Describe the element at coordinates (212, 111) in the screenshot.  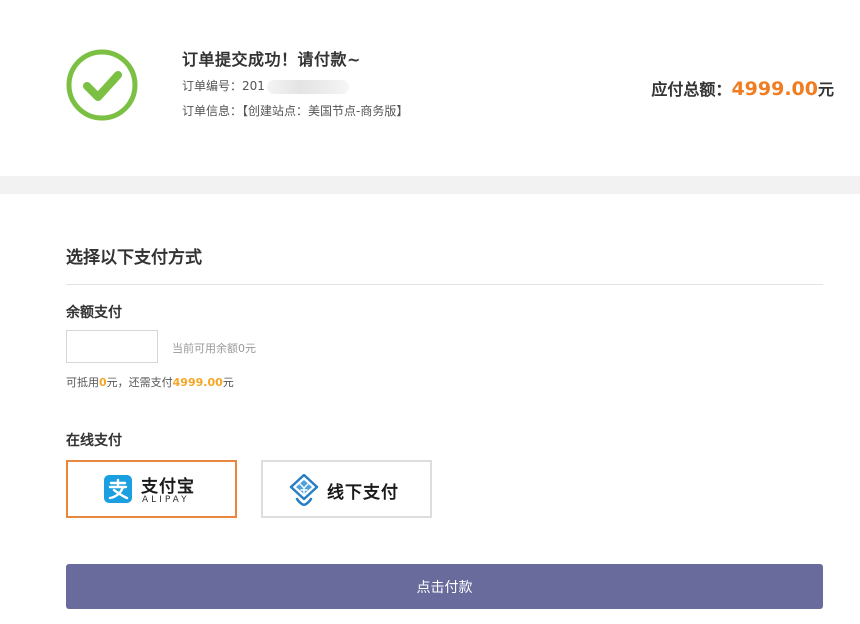
I see `order-info-label: 订单信息：` at that location.